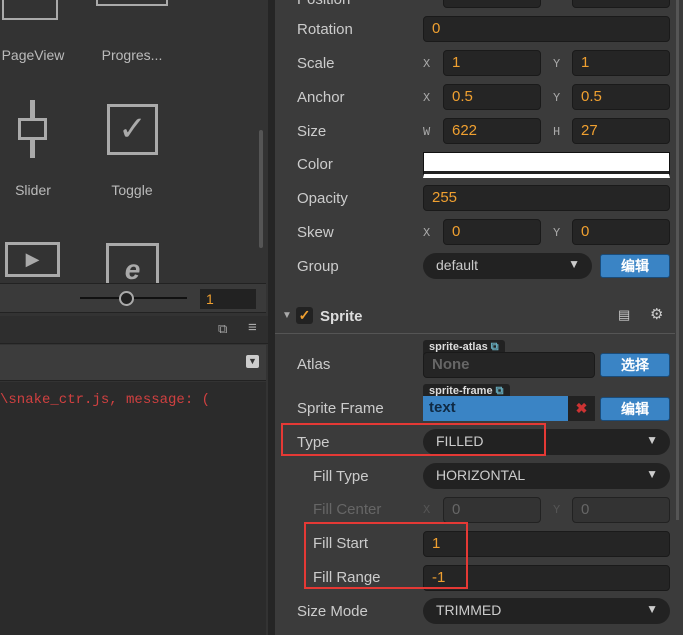 The height and width of the screenshot is (635, 683). I want to click on scale-label: Scale, so click(316, 63).